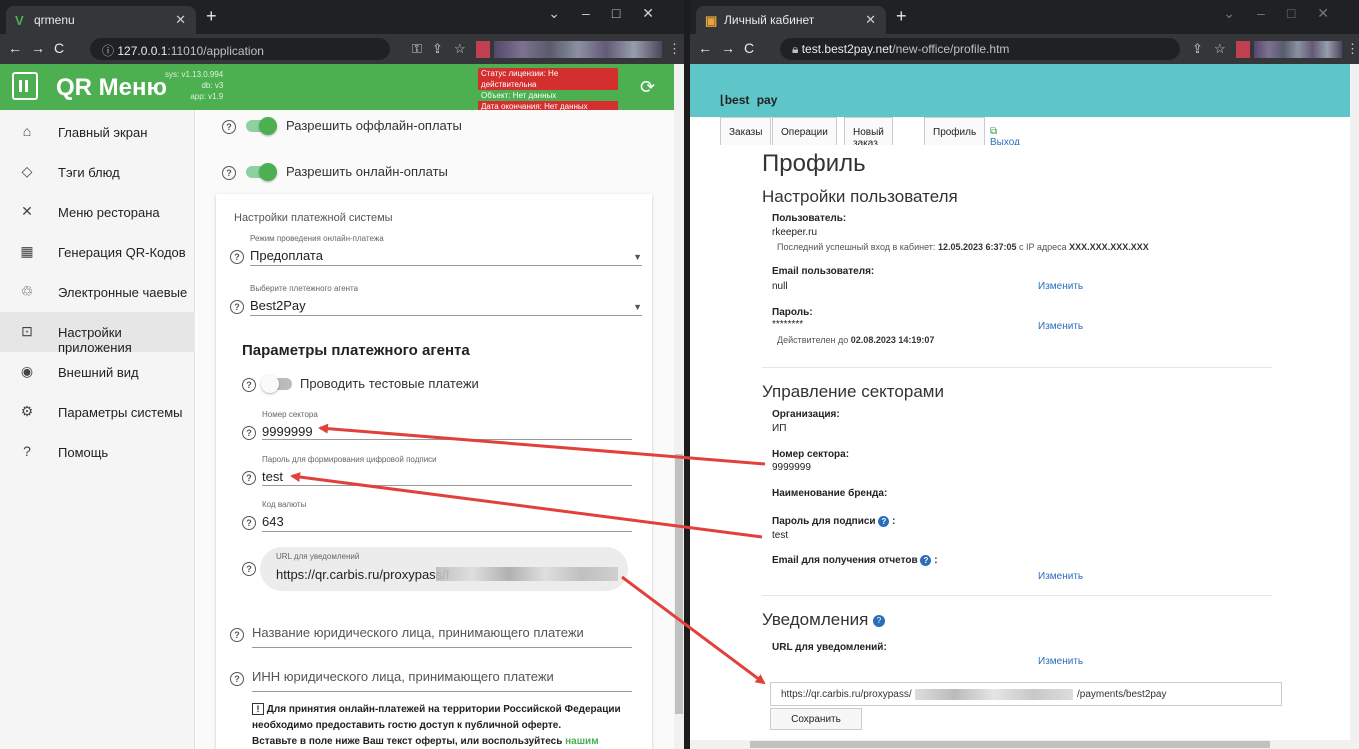 Image resolution: width=1359 pixels, height=749 pixels. I want to click on refresh-icon: ⟳, so click(647, 87).